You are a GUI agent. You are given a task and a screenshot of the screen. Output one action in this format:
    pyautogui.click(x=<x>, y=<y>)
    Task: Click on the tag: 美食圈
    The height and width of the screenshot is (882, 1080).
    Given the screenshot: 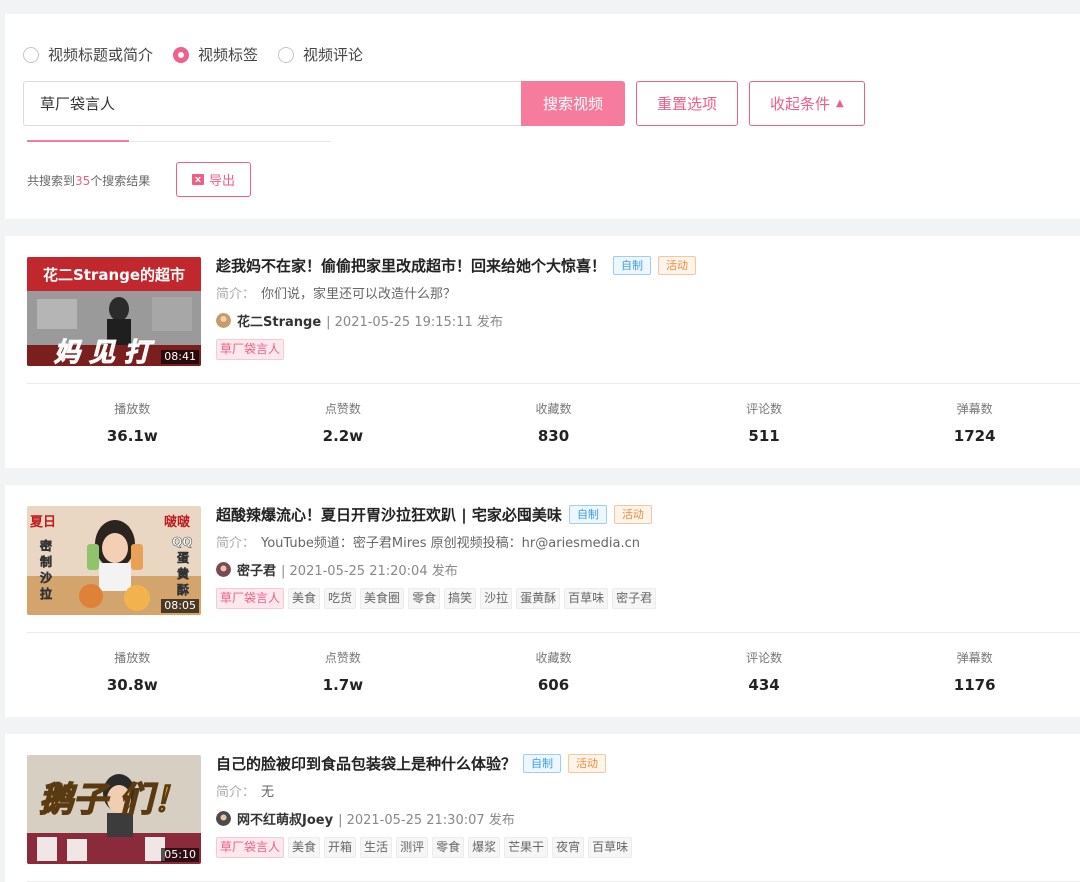 What is the action you would take?
    pyautogui.click(x=382, y=598)
    